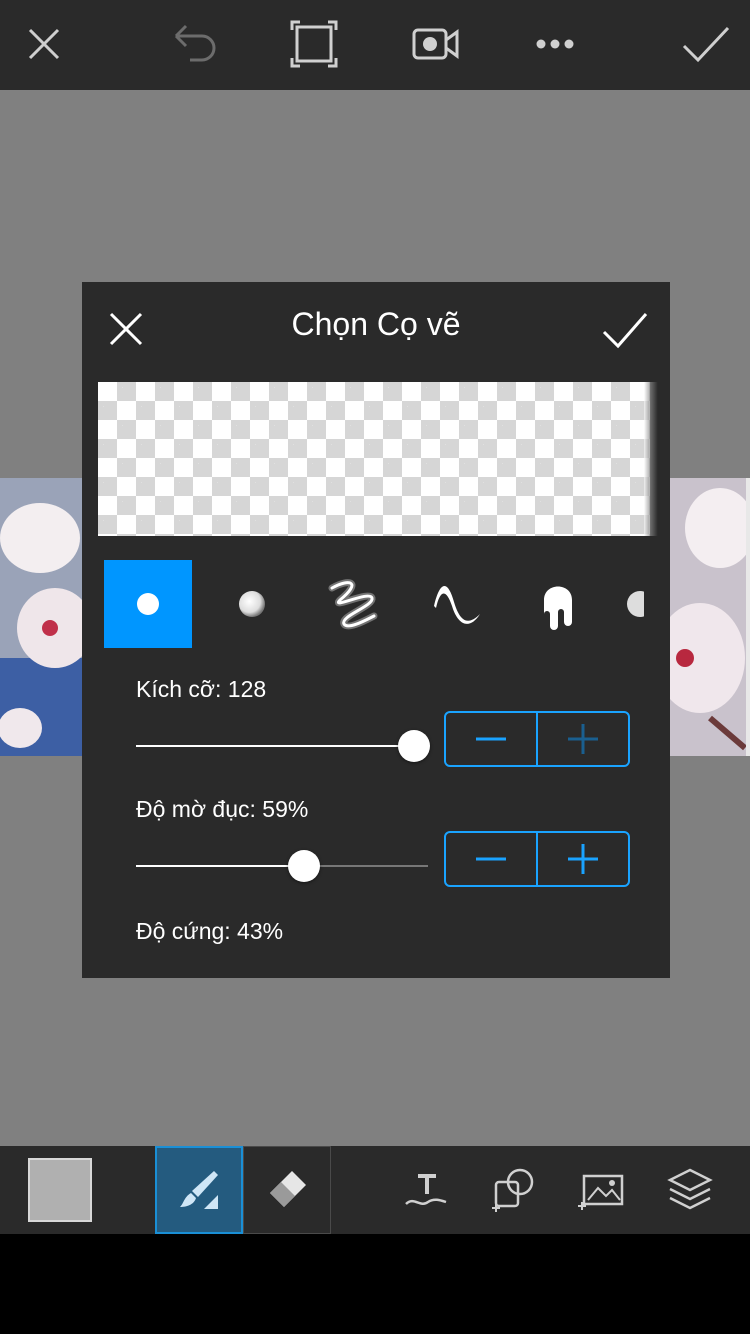  I want to click on sticker-shape-icon, so click(514, 1190).